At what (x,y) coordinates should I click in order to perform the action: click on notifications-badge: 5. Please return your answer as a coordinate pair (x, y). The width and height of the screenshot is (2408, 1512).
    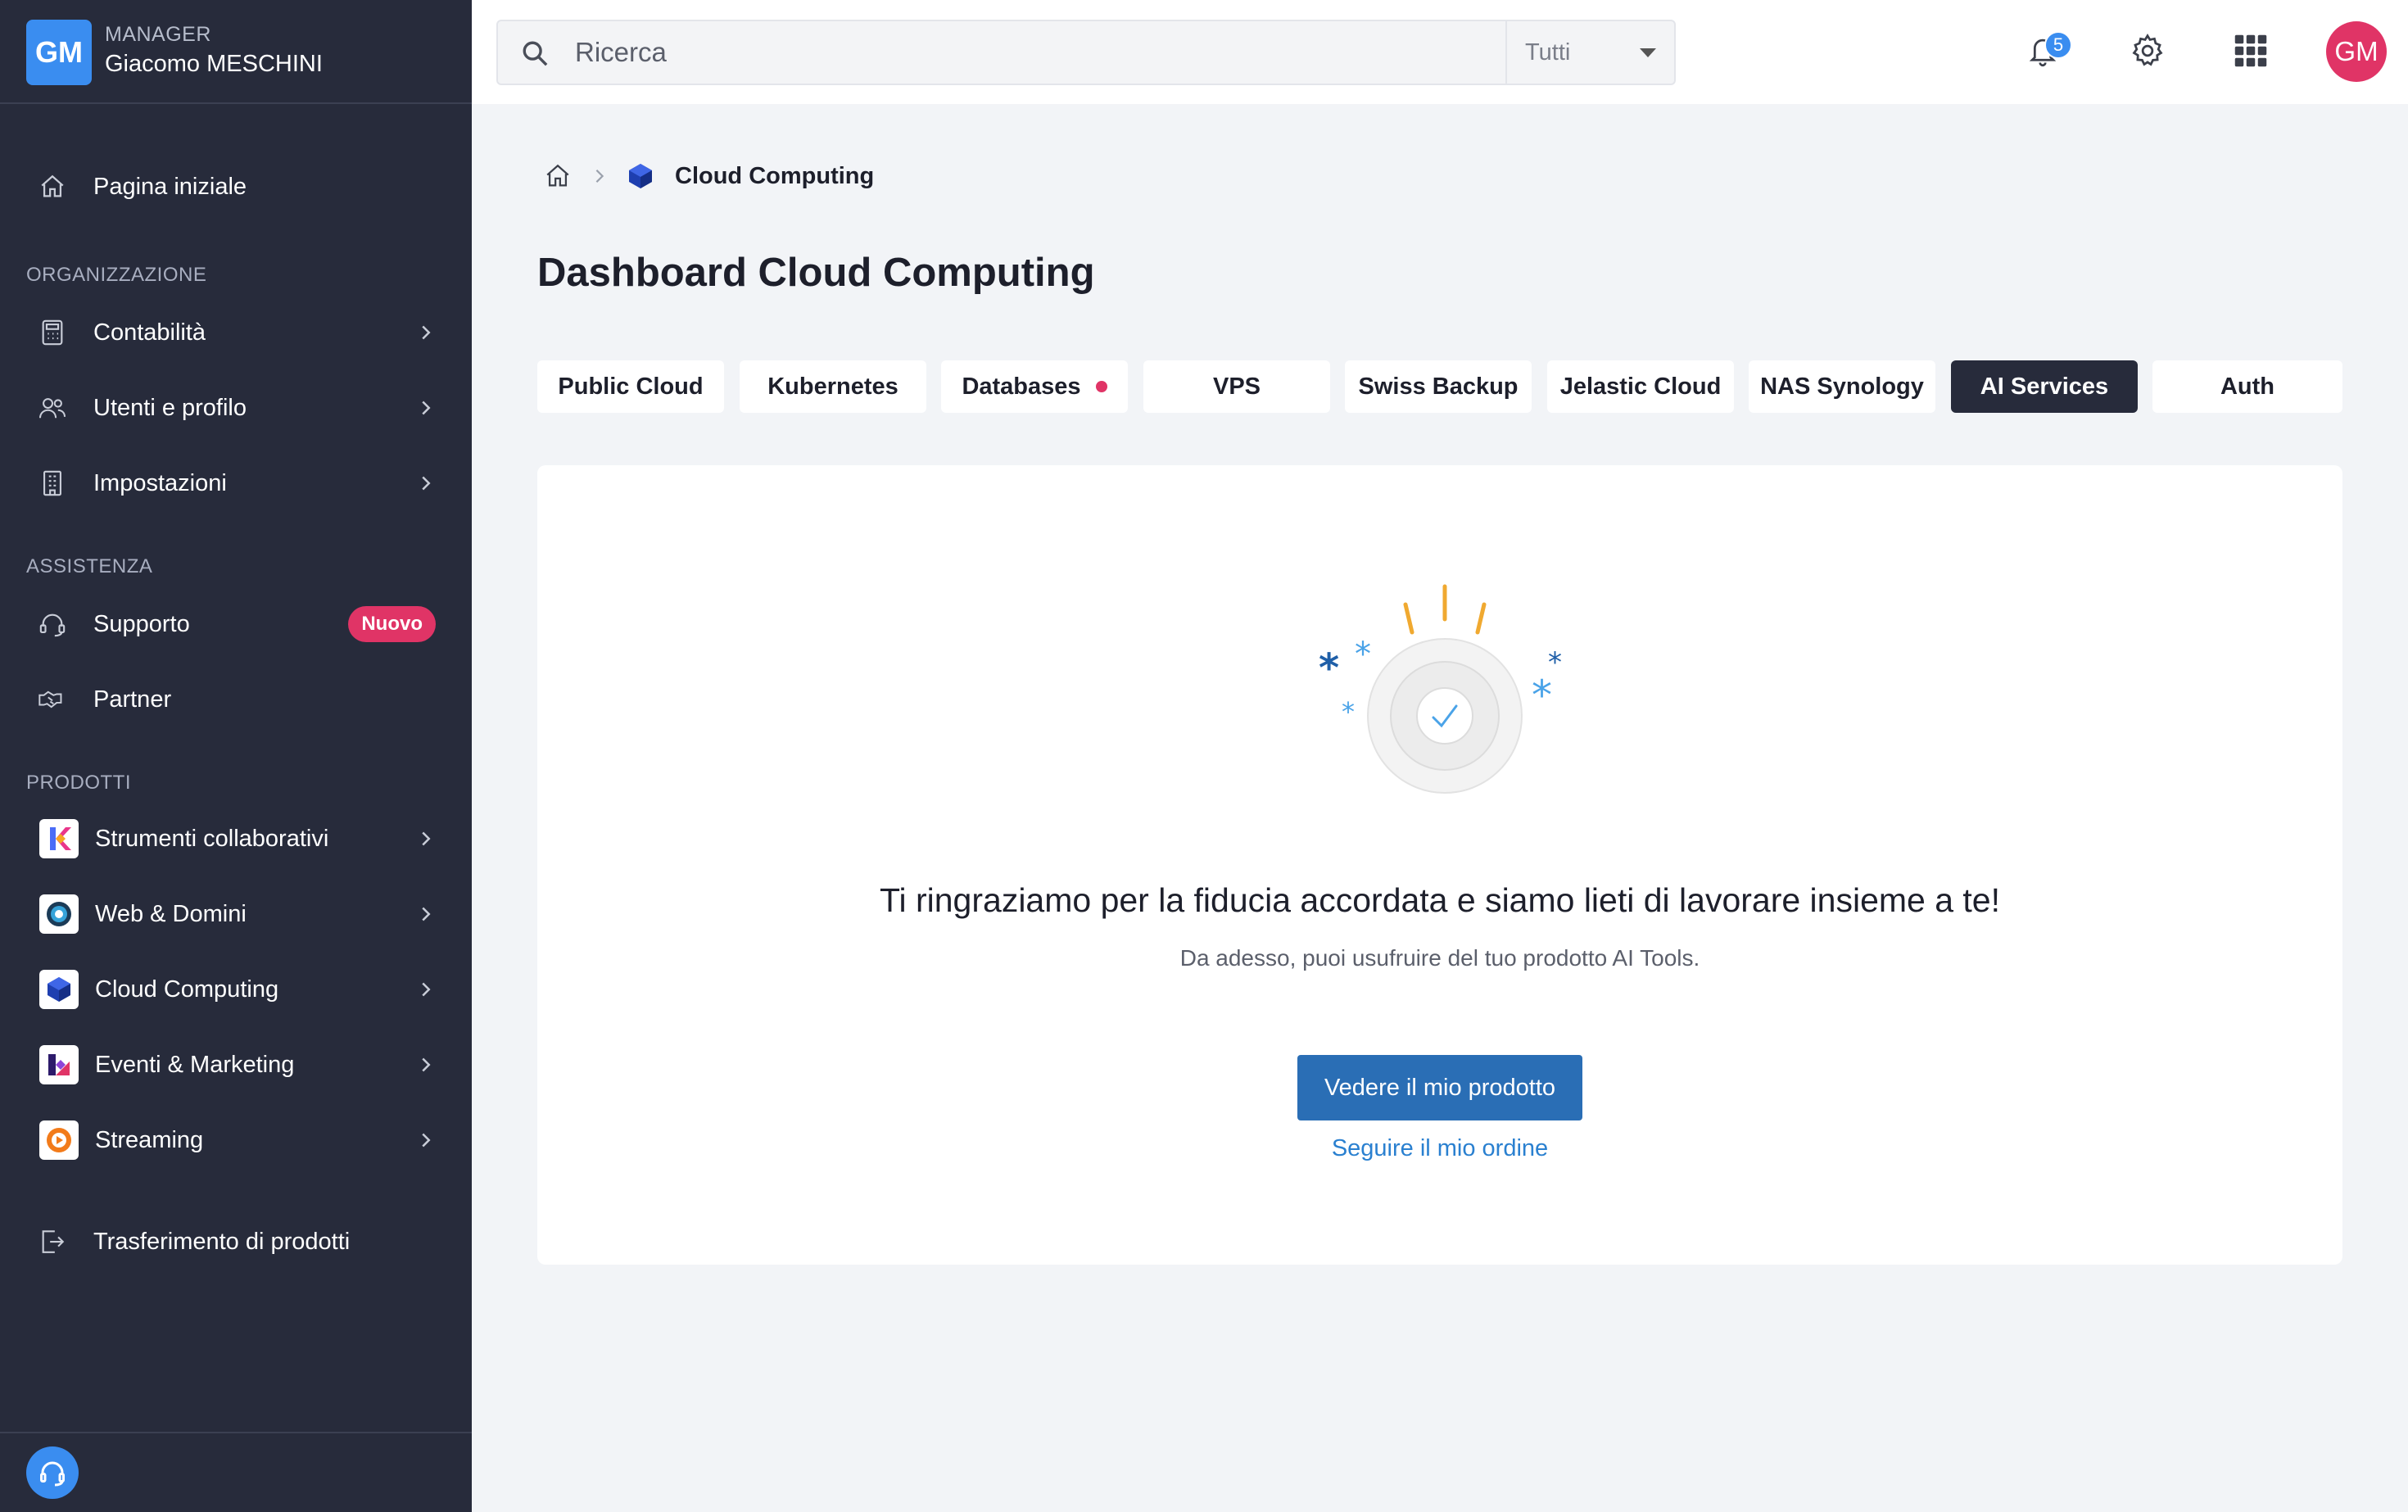
    Looking at the image, I should click on (2058, 45).